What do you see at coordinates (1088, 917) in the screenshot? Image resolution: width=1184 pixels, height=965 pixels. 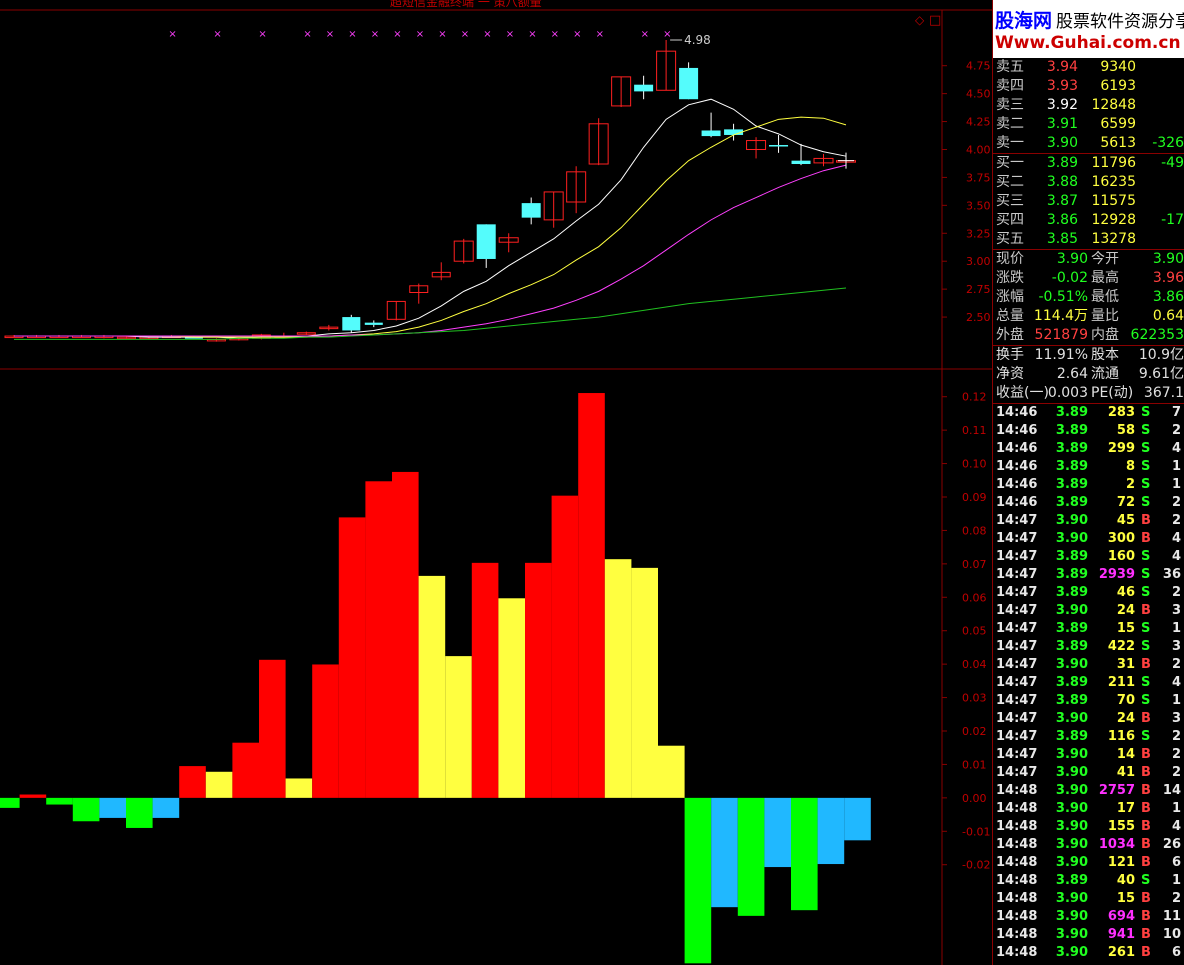 I see `tick-row: 14:48 3.90 694 B 11` at bounding box center [1088, 917].